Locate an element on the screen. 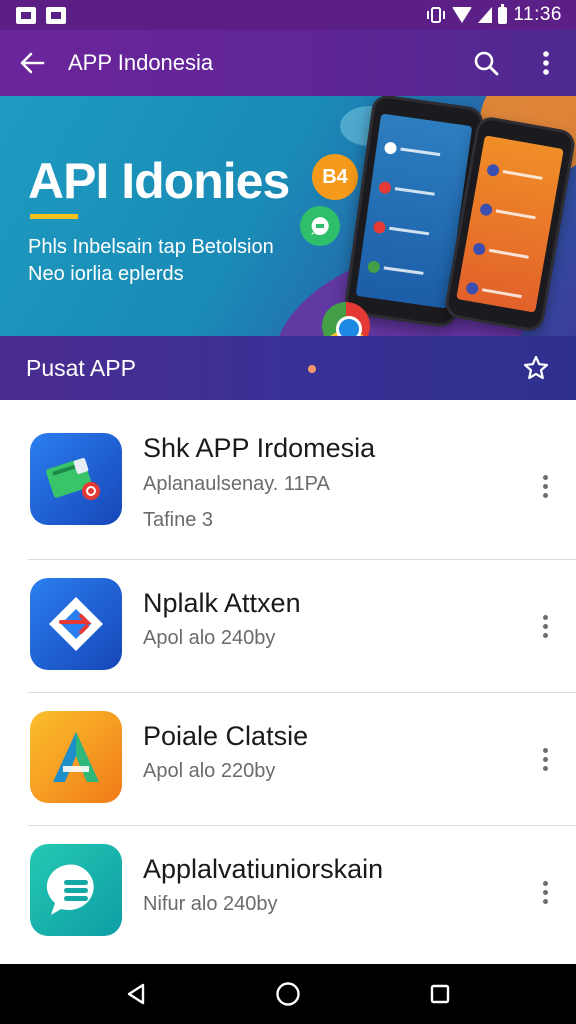 Image resolution: width=576 pixels, height=1024 pixels. favorite-button is located at coordinates (536, 368).